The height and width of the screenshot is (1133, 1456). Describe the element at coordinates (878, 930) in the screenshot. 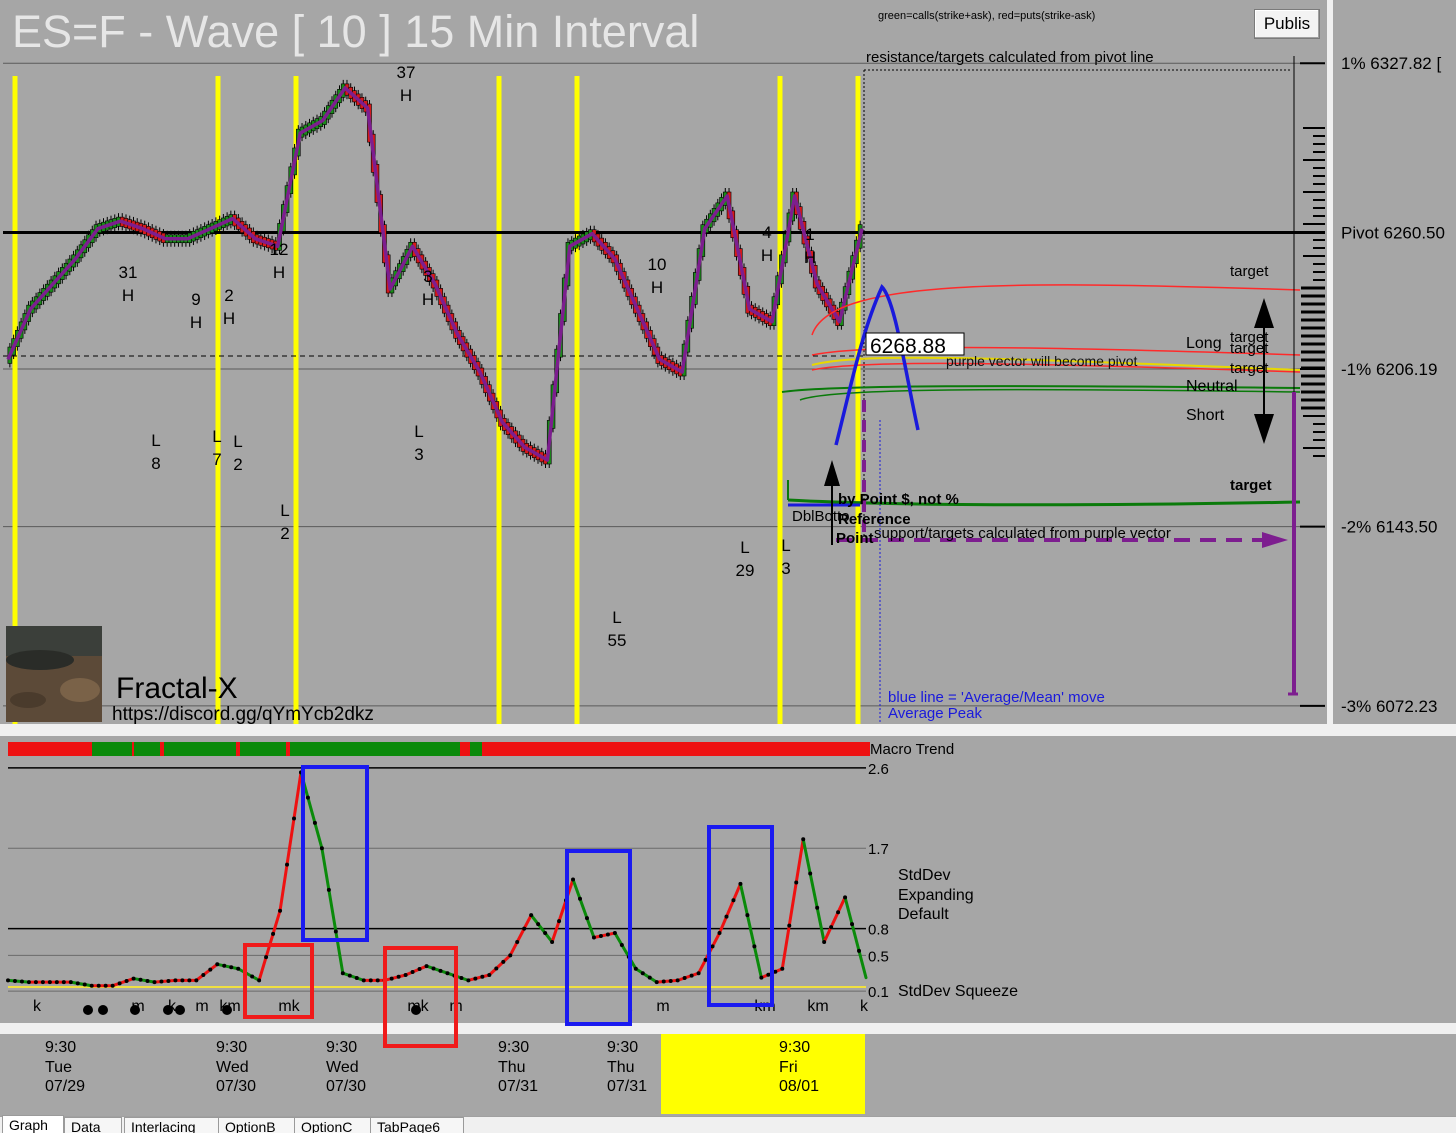

I see `indicator-tick-label: 0.8` at that location.